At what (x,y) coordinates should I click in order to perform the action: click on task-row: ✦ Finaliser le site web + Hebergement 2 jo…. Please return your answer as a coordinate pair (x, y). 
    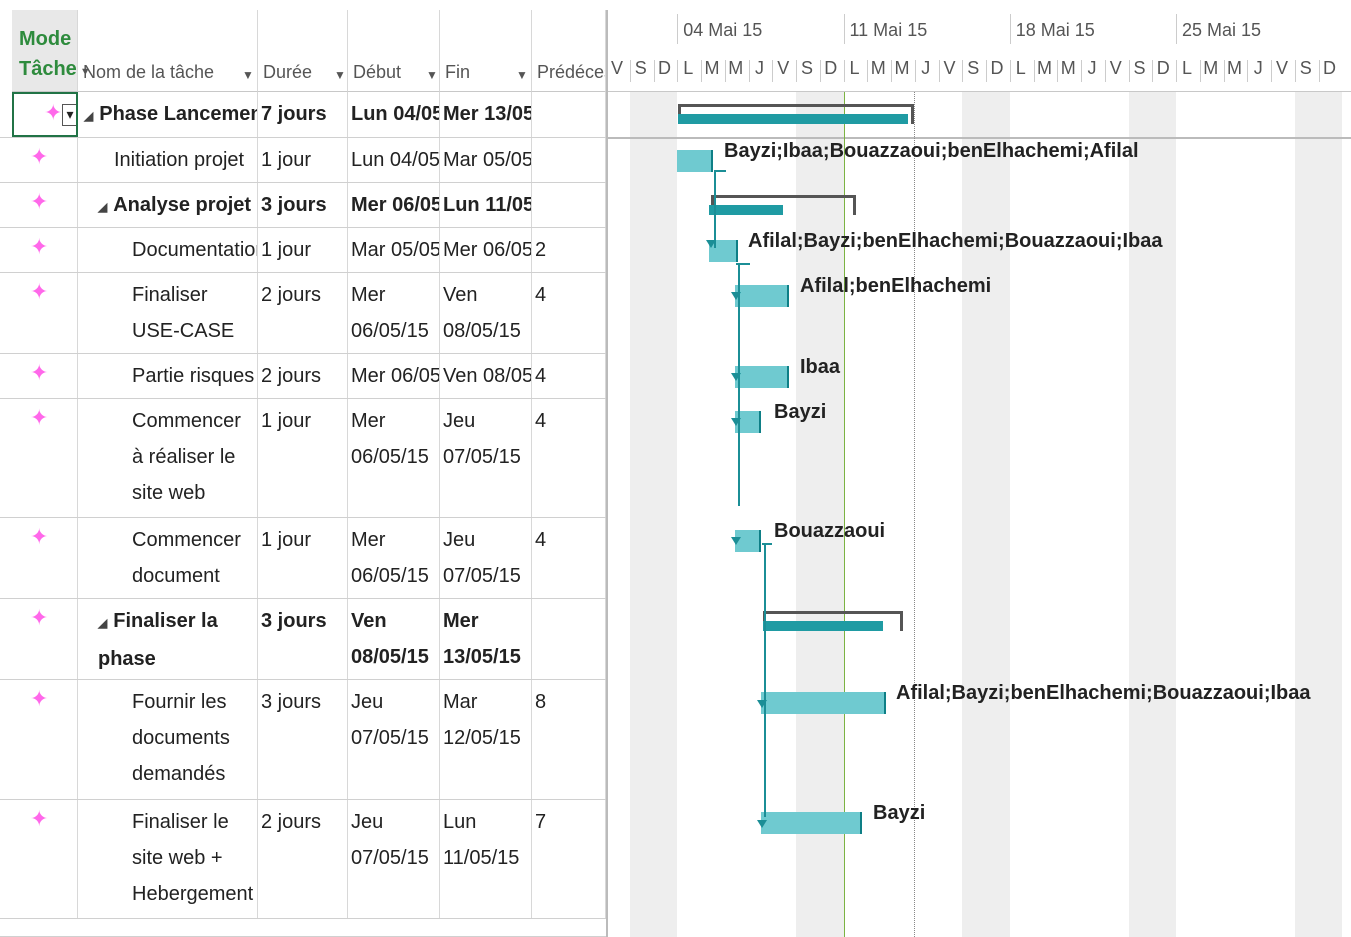
    Looking at the image, I should click on (303, 859).